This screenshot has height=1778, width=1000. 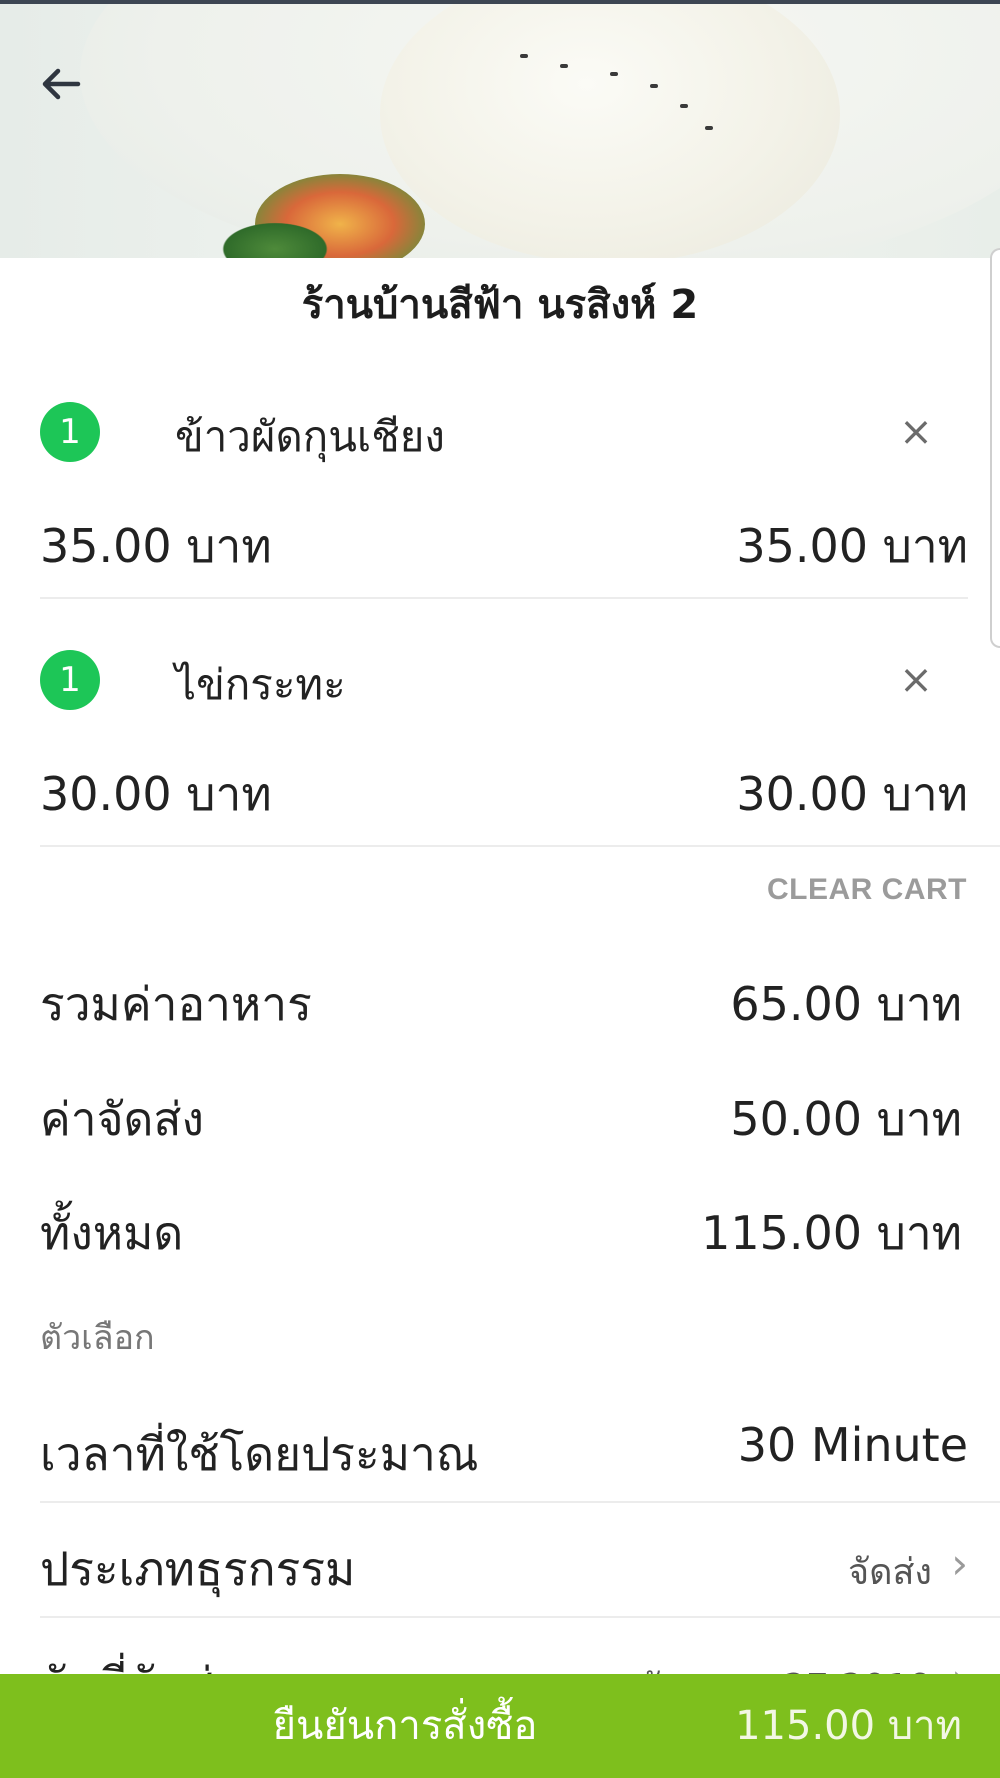 What do you see at coordinates (846, 1119) in the screenshot?
I see `delivery-fee-value: 50.00 บาท` at bounding box center [846, 1119].